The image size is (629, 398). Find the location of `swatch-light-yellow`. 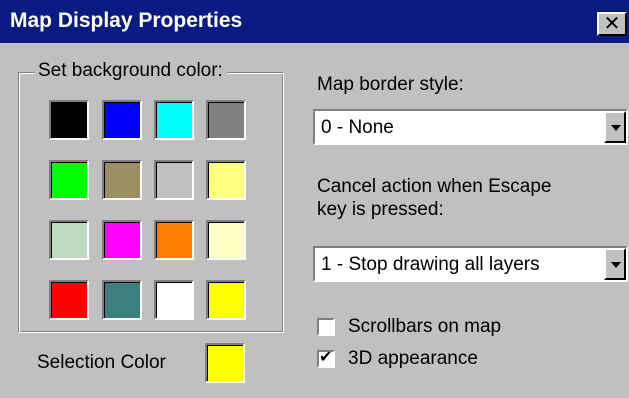

swatch-light-yellow is located at coordinates (226, 180).